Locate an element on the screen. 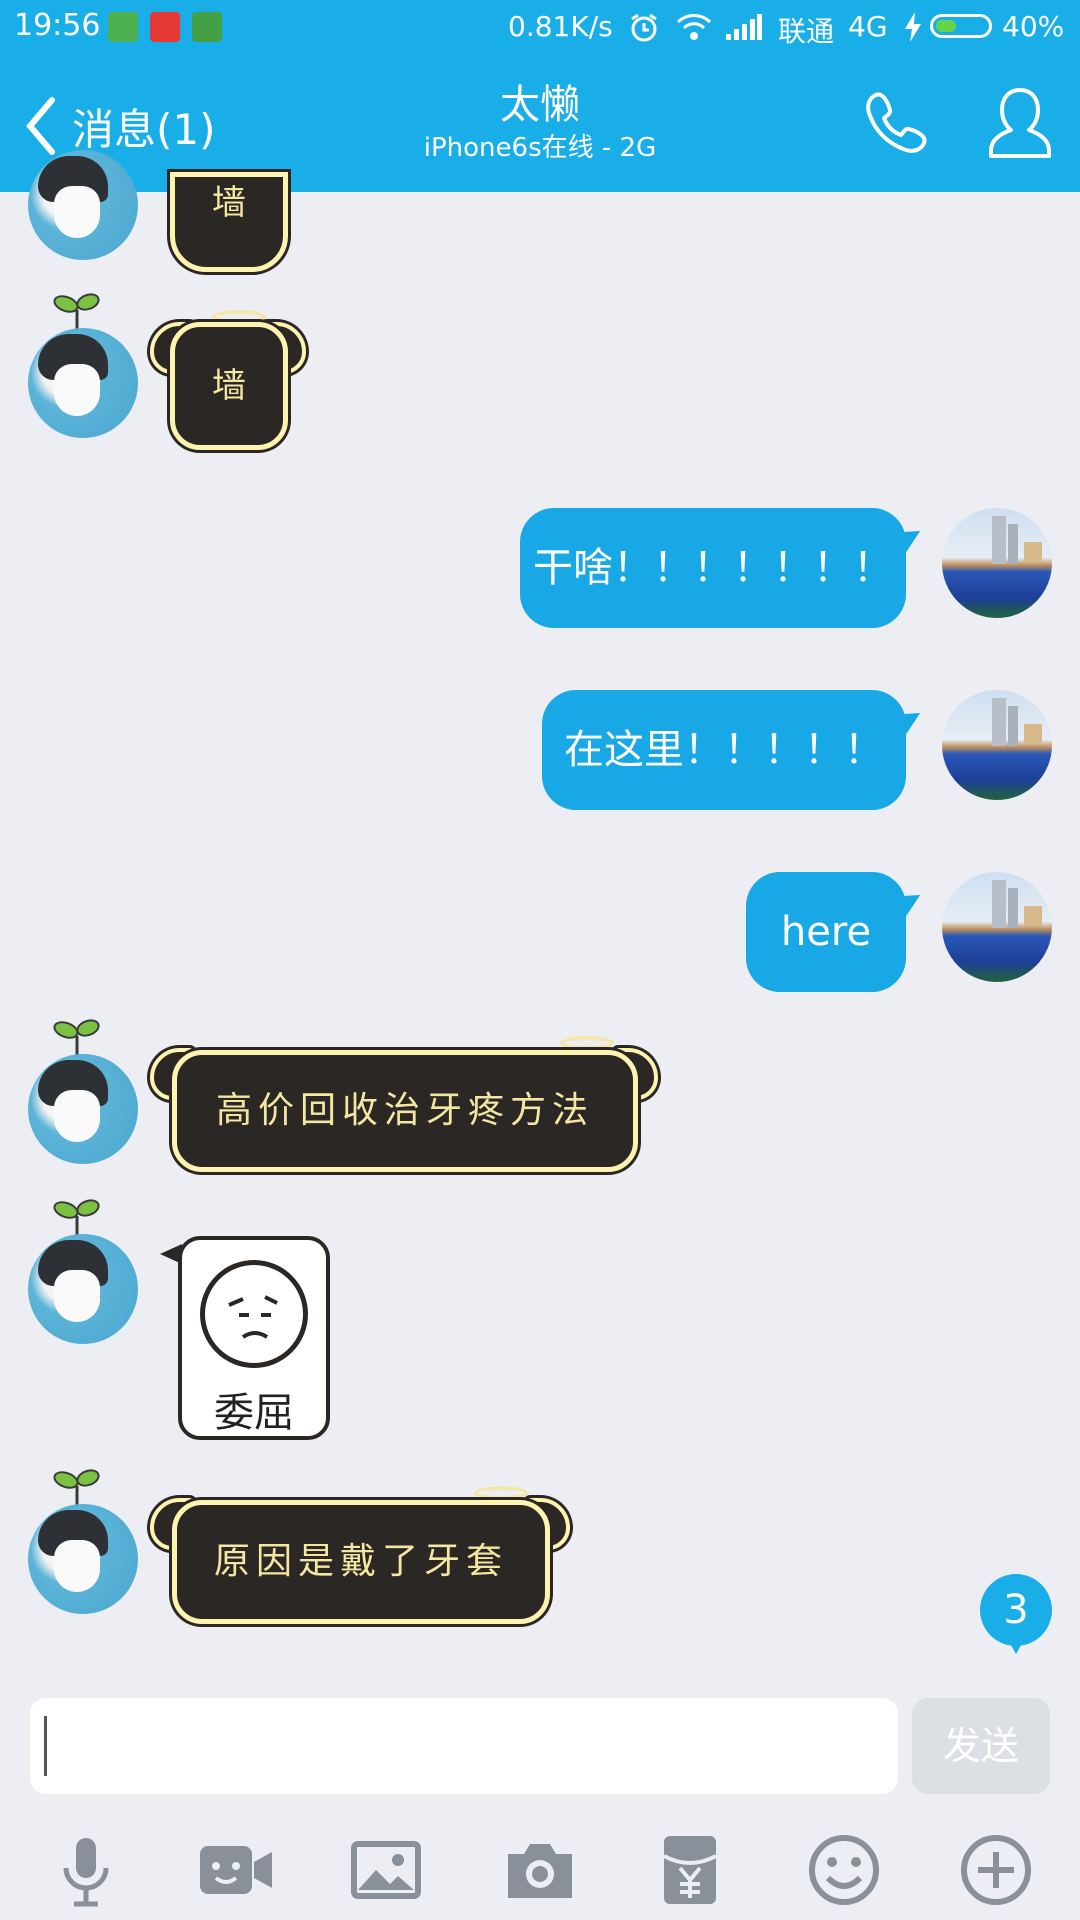 The width and height of the screenshot is (1080, 1920). text-caret is located at coordinates (45, 1746).